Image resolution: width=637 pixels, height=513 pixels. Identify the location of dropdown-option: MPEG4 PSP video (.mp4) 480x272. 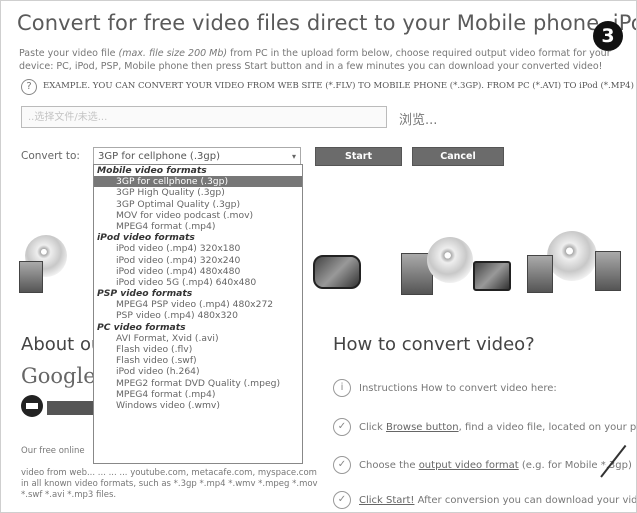
(198, 304).